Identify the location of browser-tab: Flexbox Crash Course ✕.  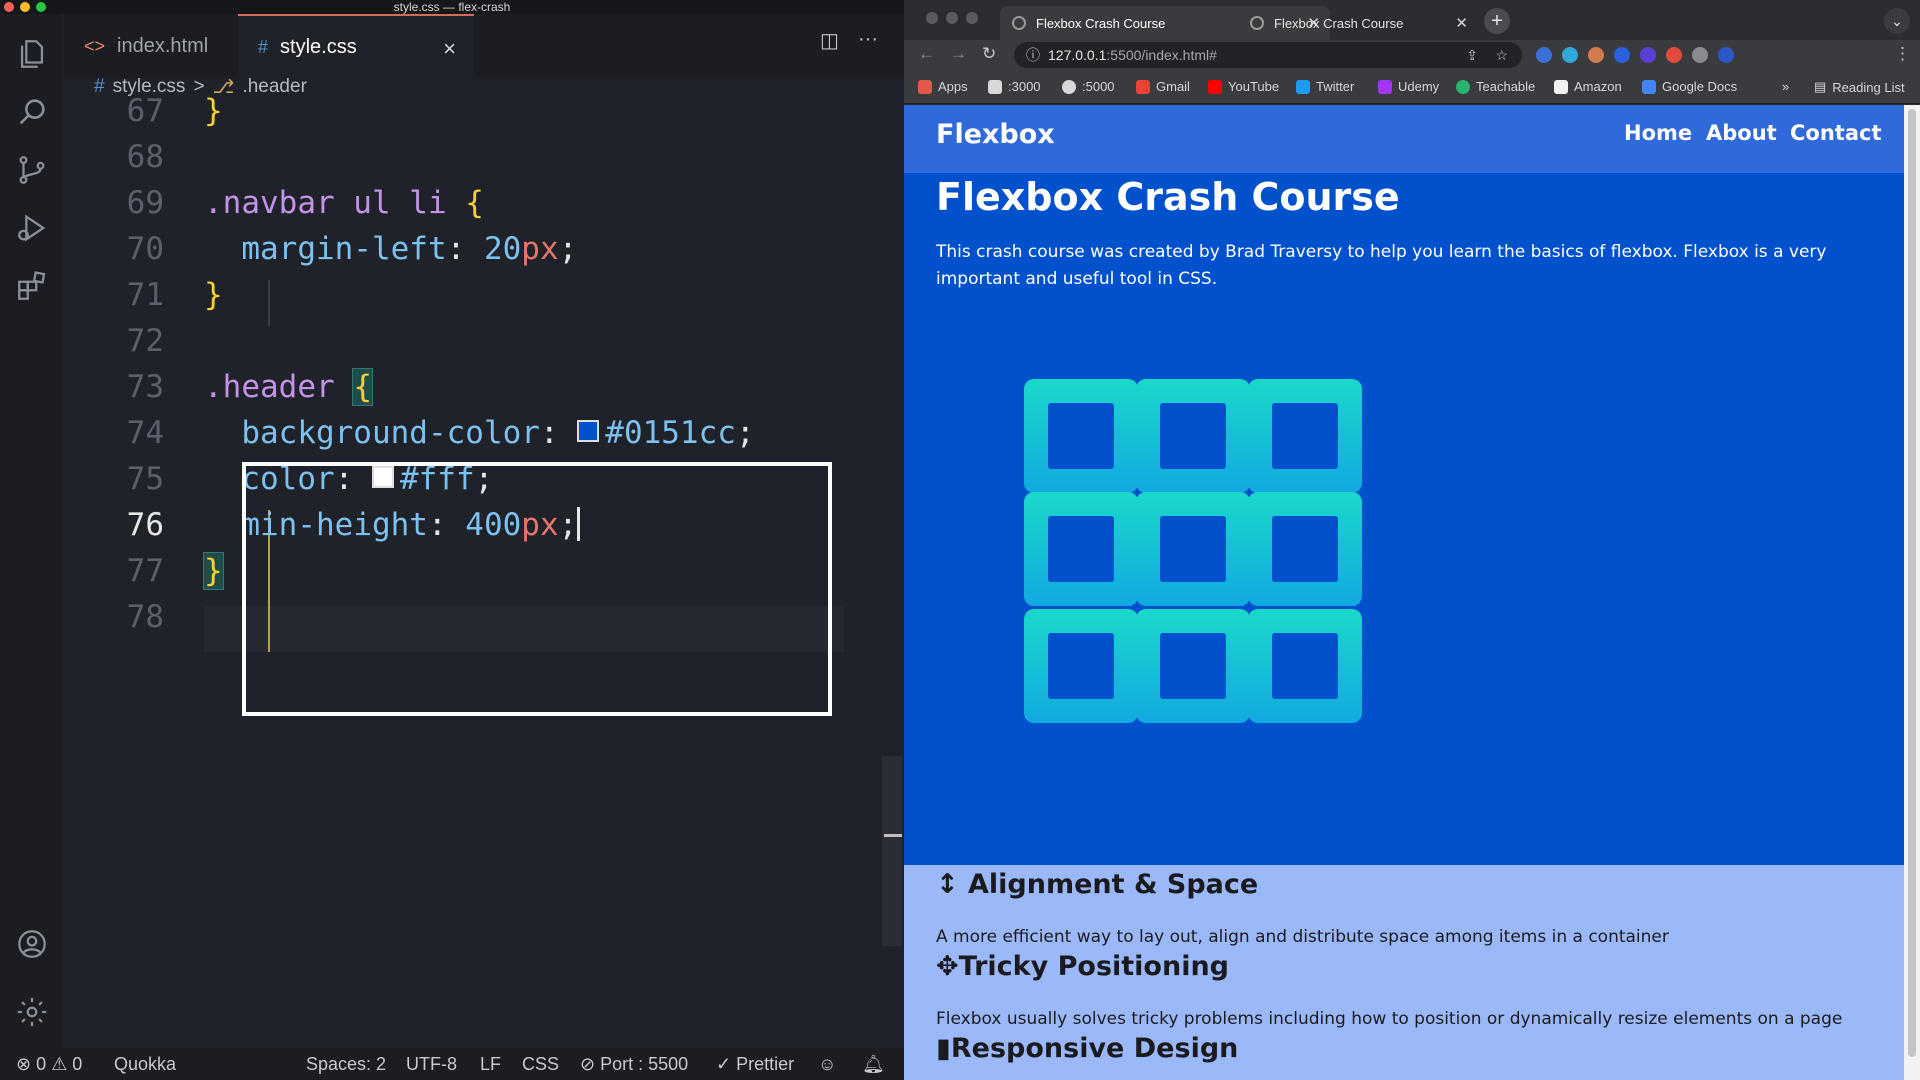
(1358, 23).